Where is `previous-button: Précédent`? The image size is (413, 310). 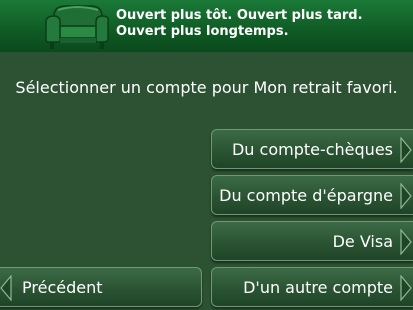 previous-button: Précédent is located at coordinates (101, 287).